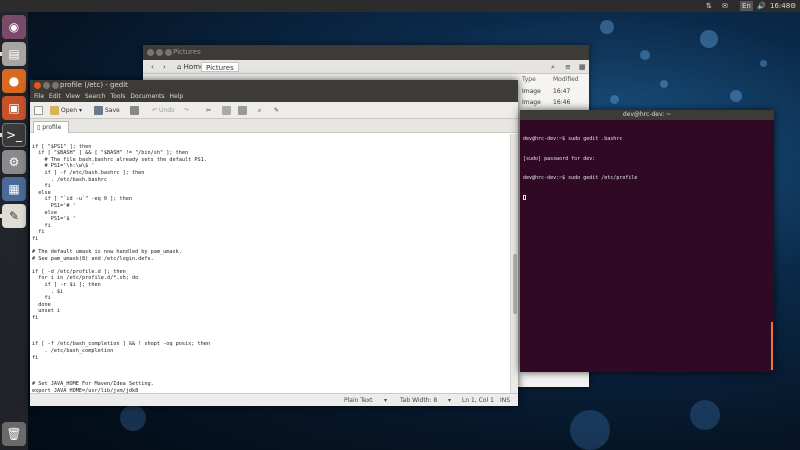  I want to click on menu-search: Search, so click(95, 96).